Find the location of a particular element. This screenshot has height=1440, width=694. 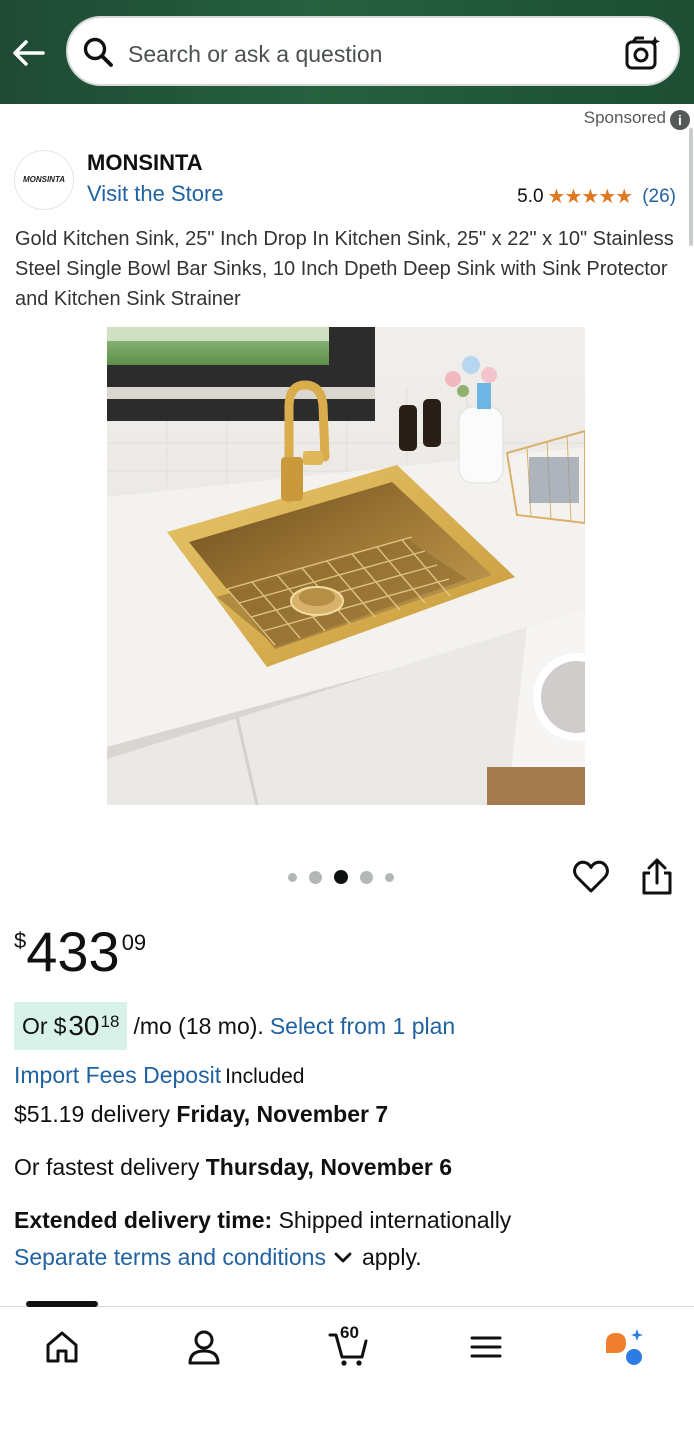

price: $ 433 09 is located at coordinates (80, 952).